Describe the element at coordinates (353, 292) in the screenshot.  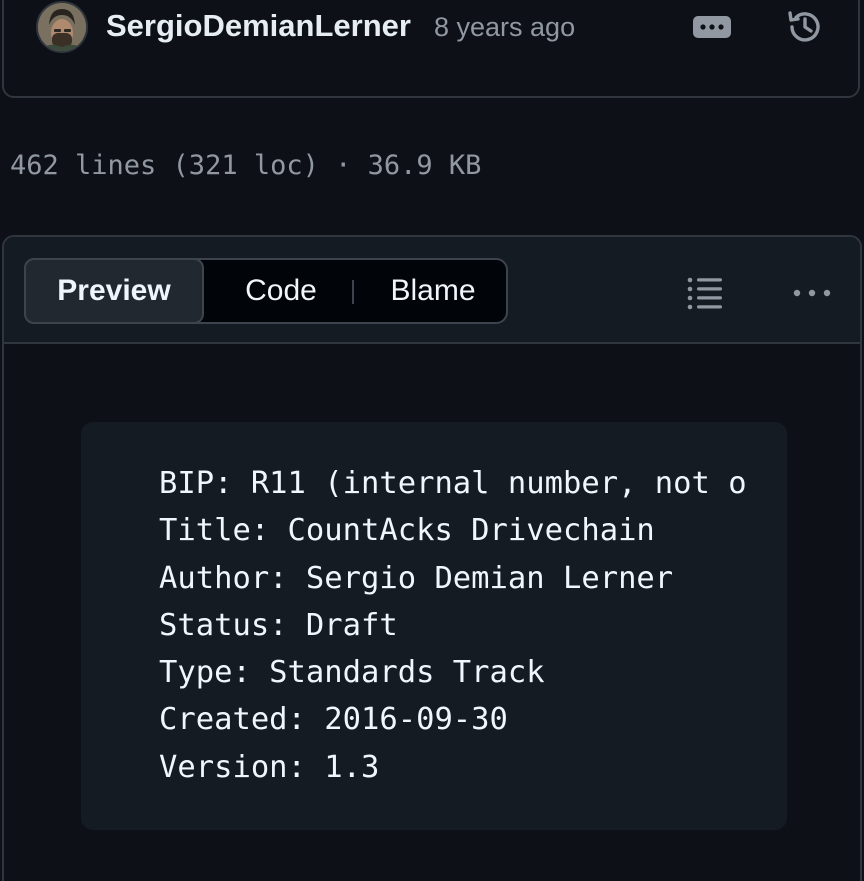
I see `tab-divider` at that location.